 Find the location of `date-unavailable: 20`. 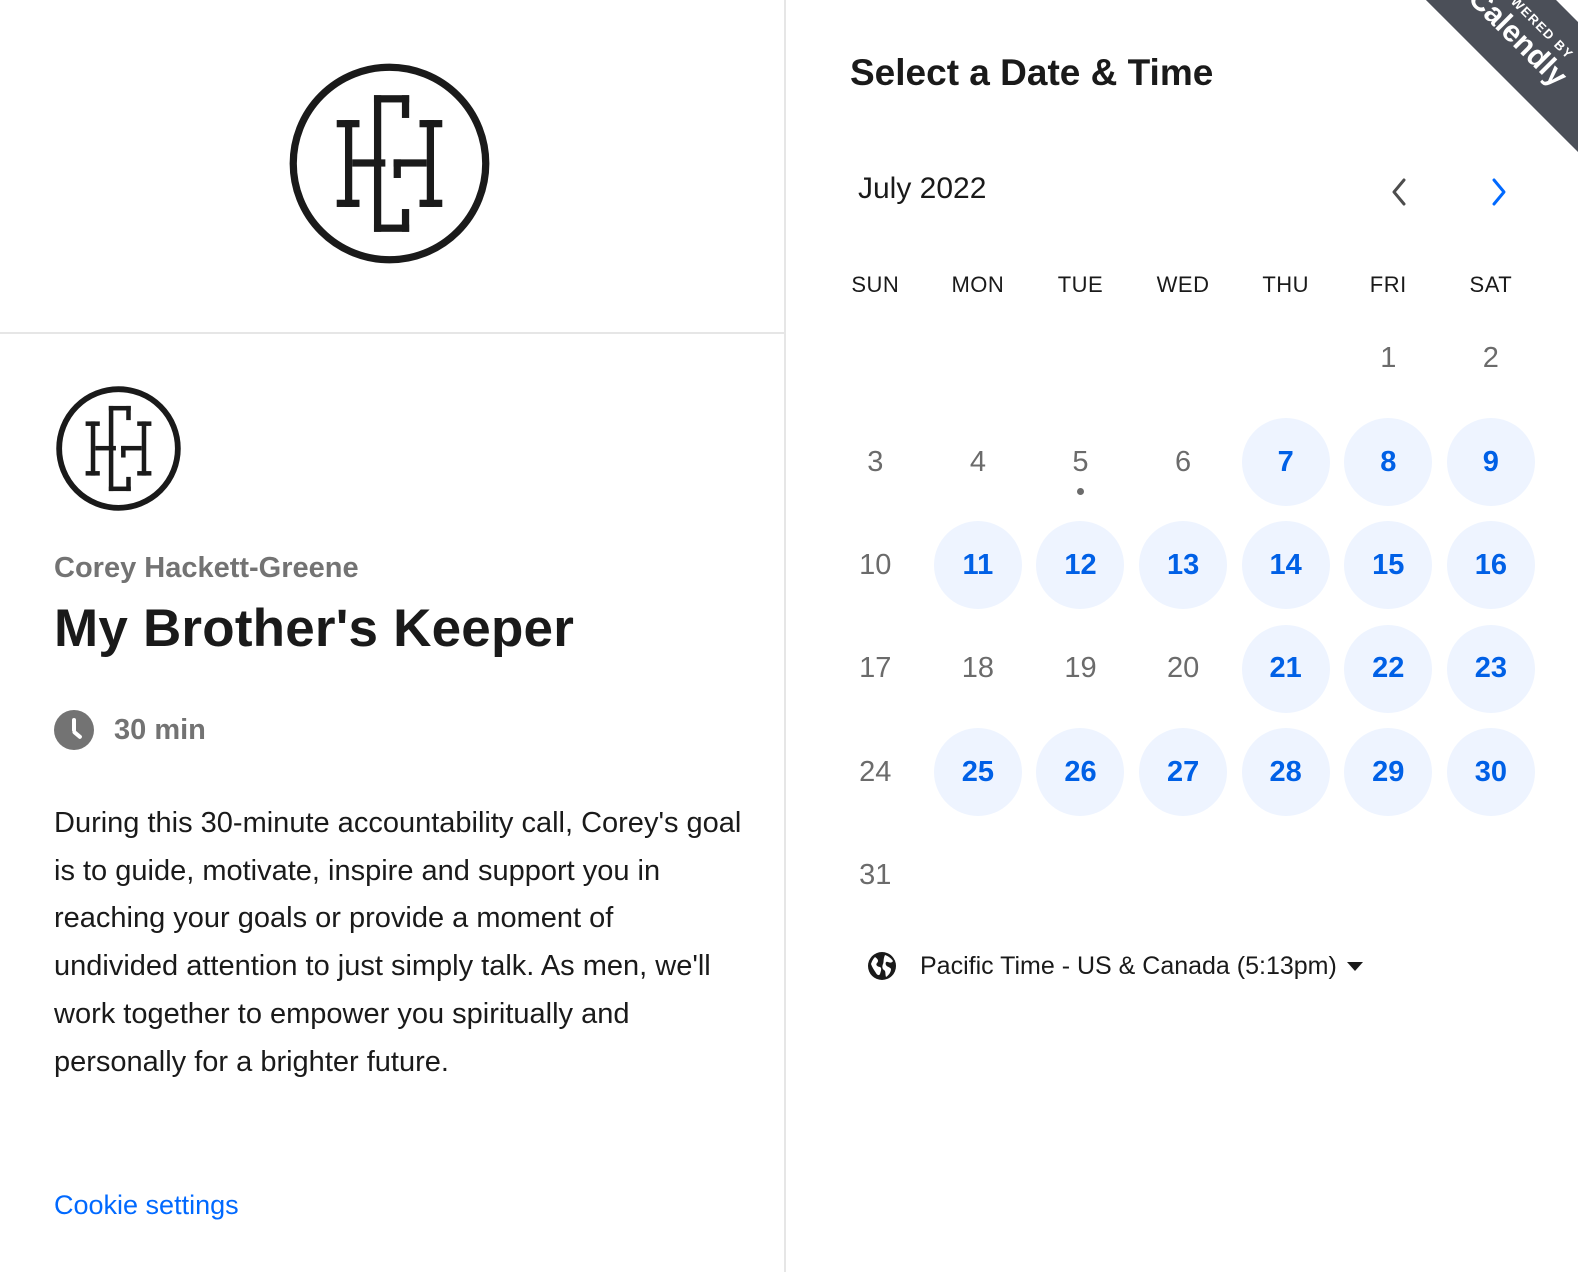

date-unavailable: 20 is located at coordinates (1183, 668).